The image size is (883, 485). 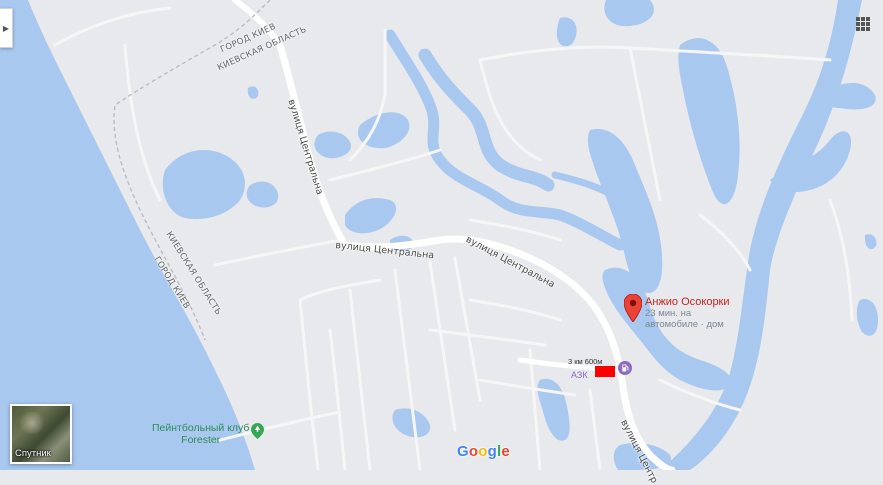 I want to click on destination-name: Анжио Осокорки, so click(x=687, y=302).